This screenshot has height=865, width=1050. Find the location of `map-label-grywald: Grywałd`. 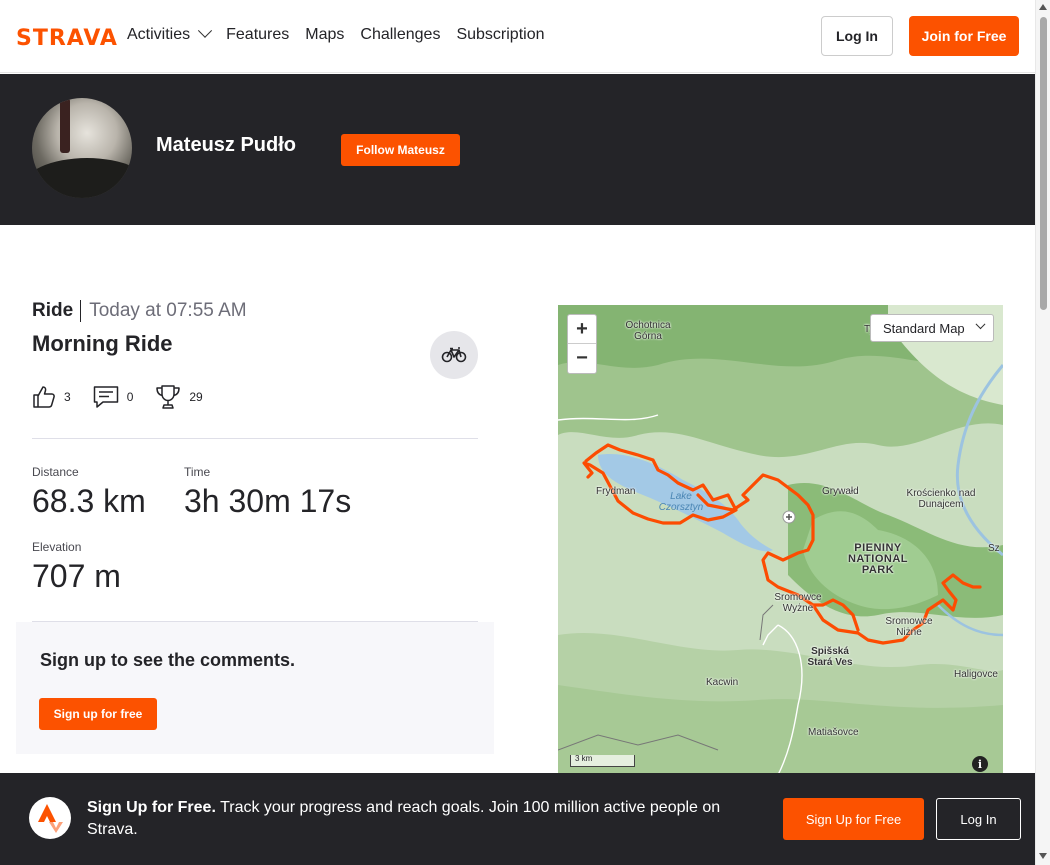

map-label-grywald: Grywałd is located at coordinates (840, 491).